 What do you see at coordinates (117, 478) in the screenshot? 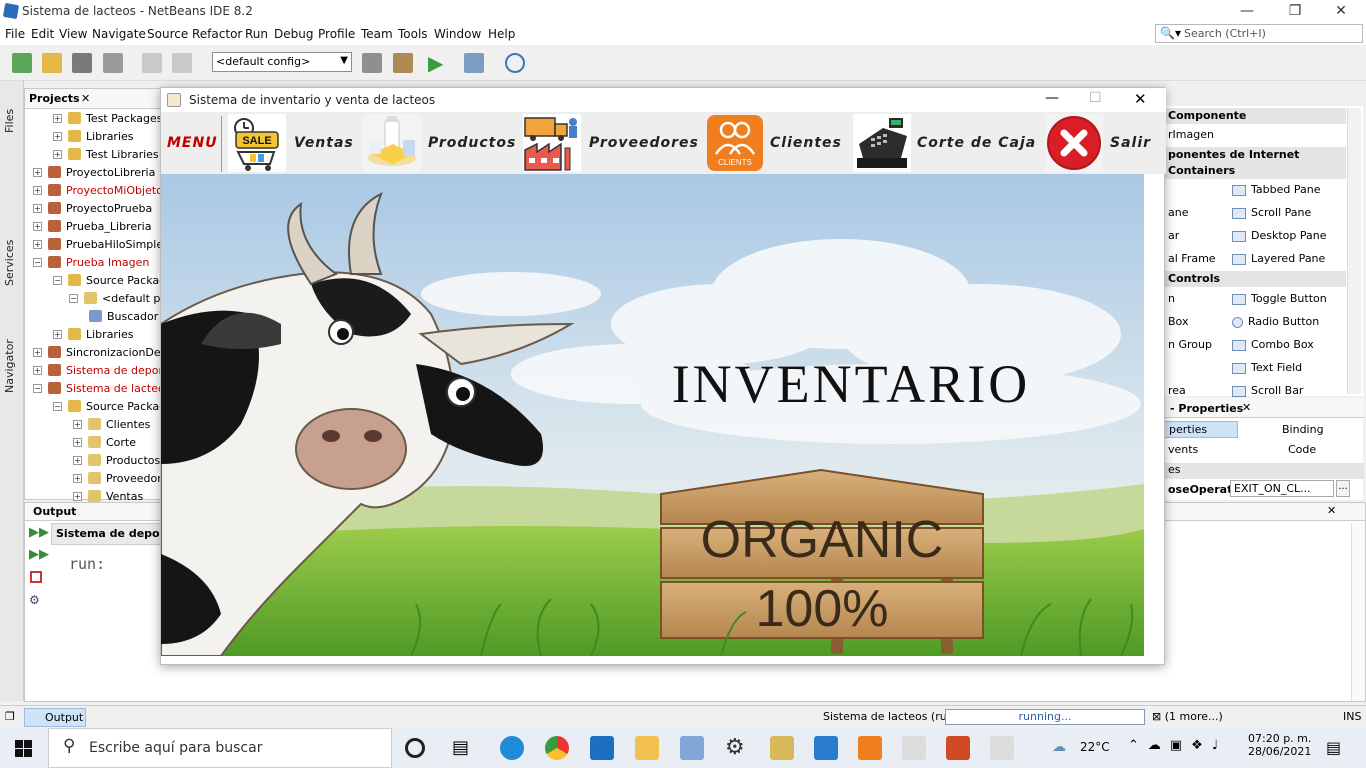
I see `tree-item: + Proveedores` at bounding box center [117, 478].